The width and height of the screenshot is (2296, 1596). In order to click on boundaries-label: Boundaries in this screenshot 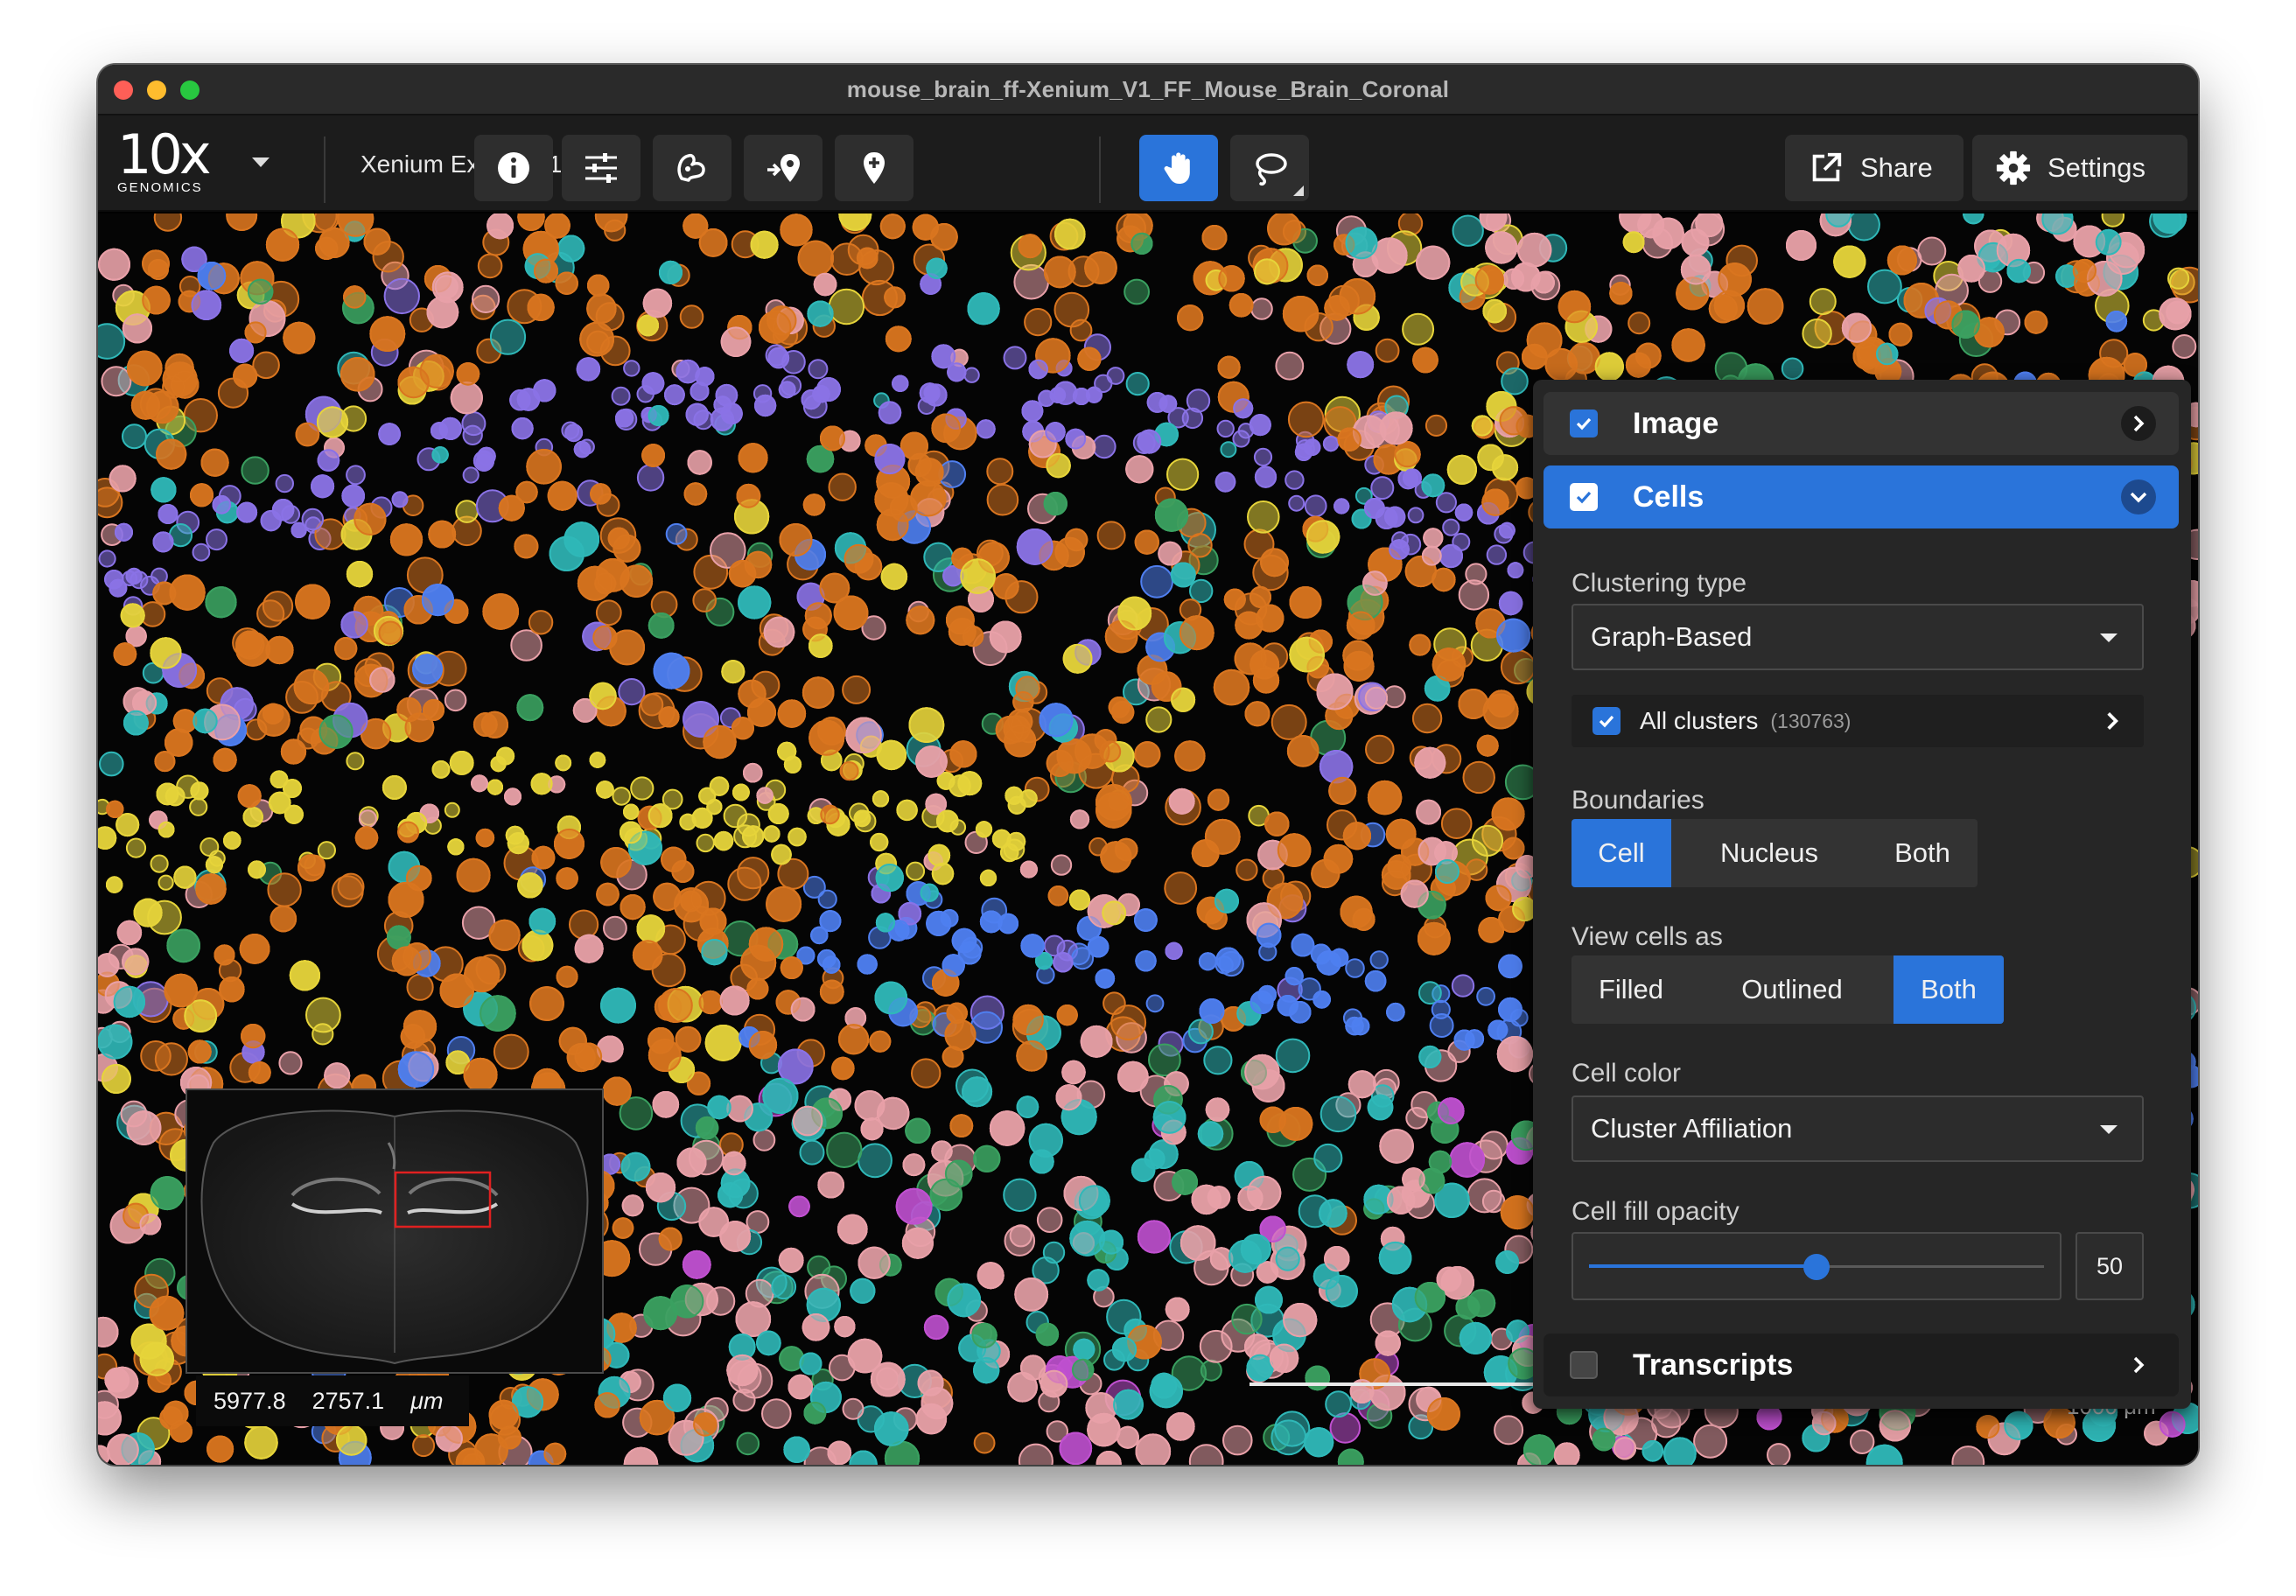, I will do `click(1638, 800)`.